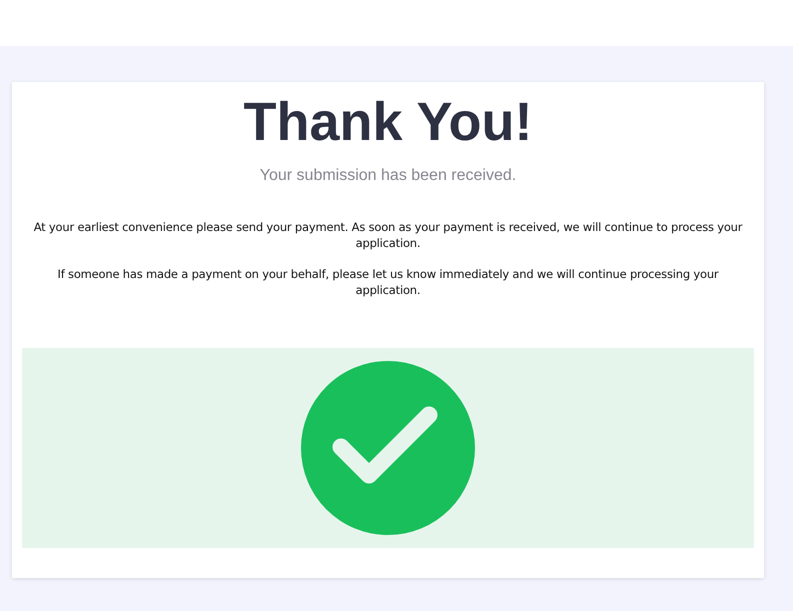 The width and height of the screenshot is (793, 611). What do you see at coordinates (388, 282) in the screenshot?
I see `message-paragraph: If someone has made a payment on your behalf, please let us know immediately and we will continue processing your application.` at bounding box center [388, 282].